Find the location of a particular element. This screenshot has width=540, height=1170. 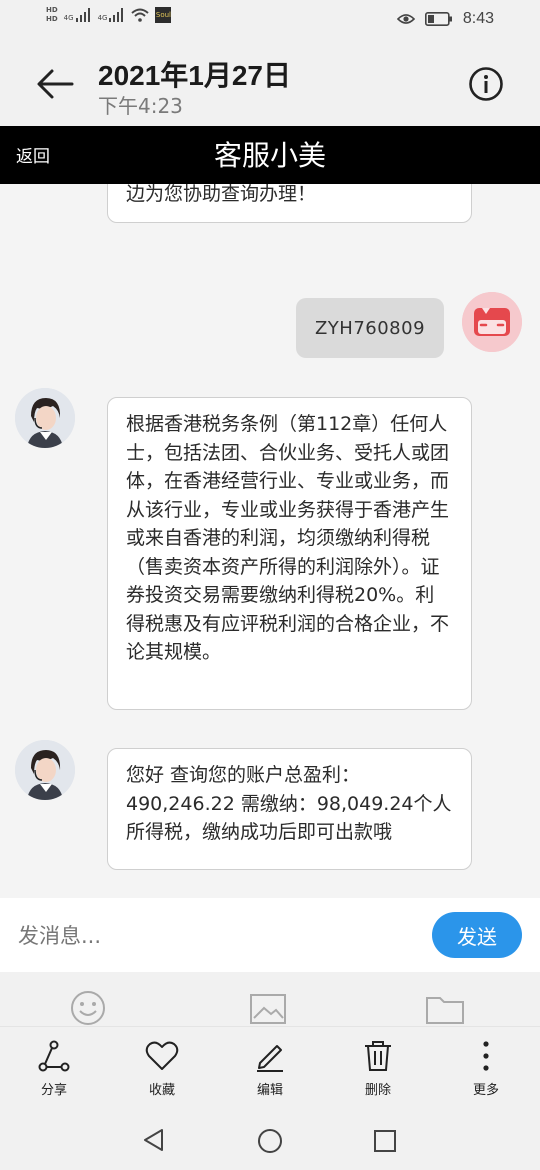

folder-icon is located at coordinates (445, 1009).